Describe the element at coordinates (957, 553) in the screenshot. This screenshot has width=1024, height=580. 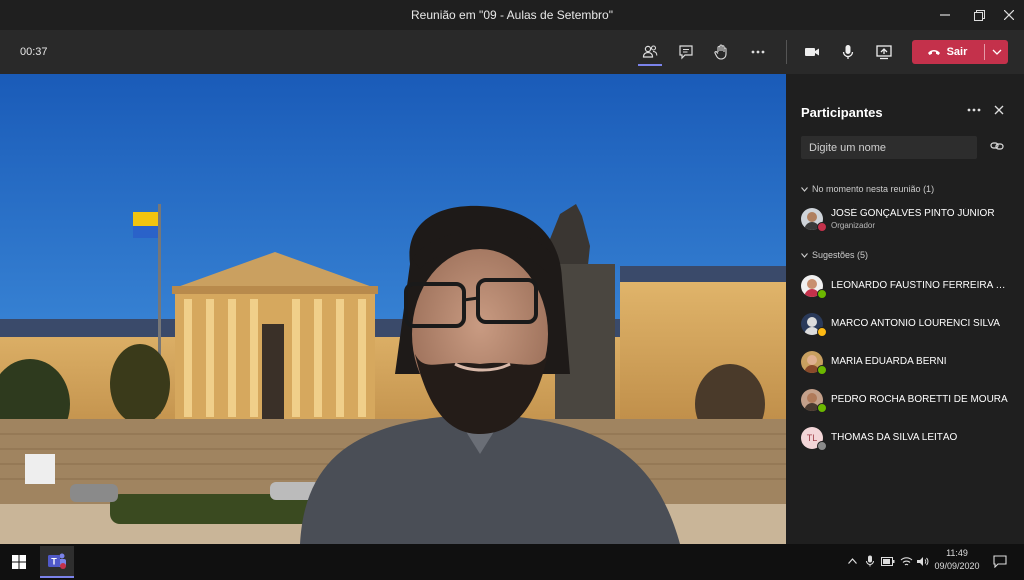
I see `clock-time: 11:49` at that location.